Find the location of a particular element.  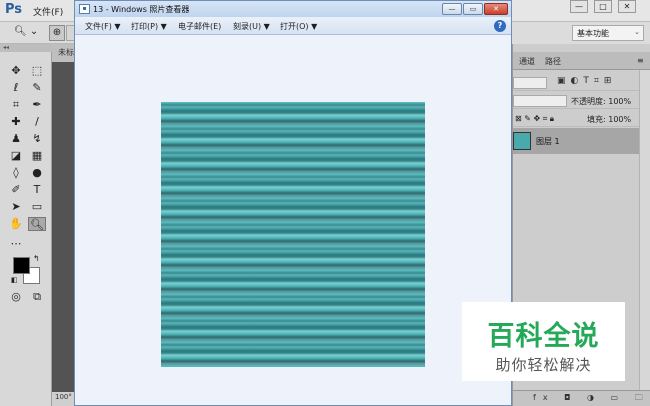

type-tool-icon: T is located at coordinates (37, 190).